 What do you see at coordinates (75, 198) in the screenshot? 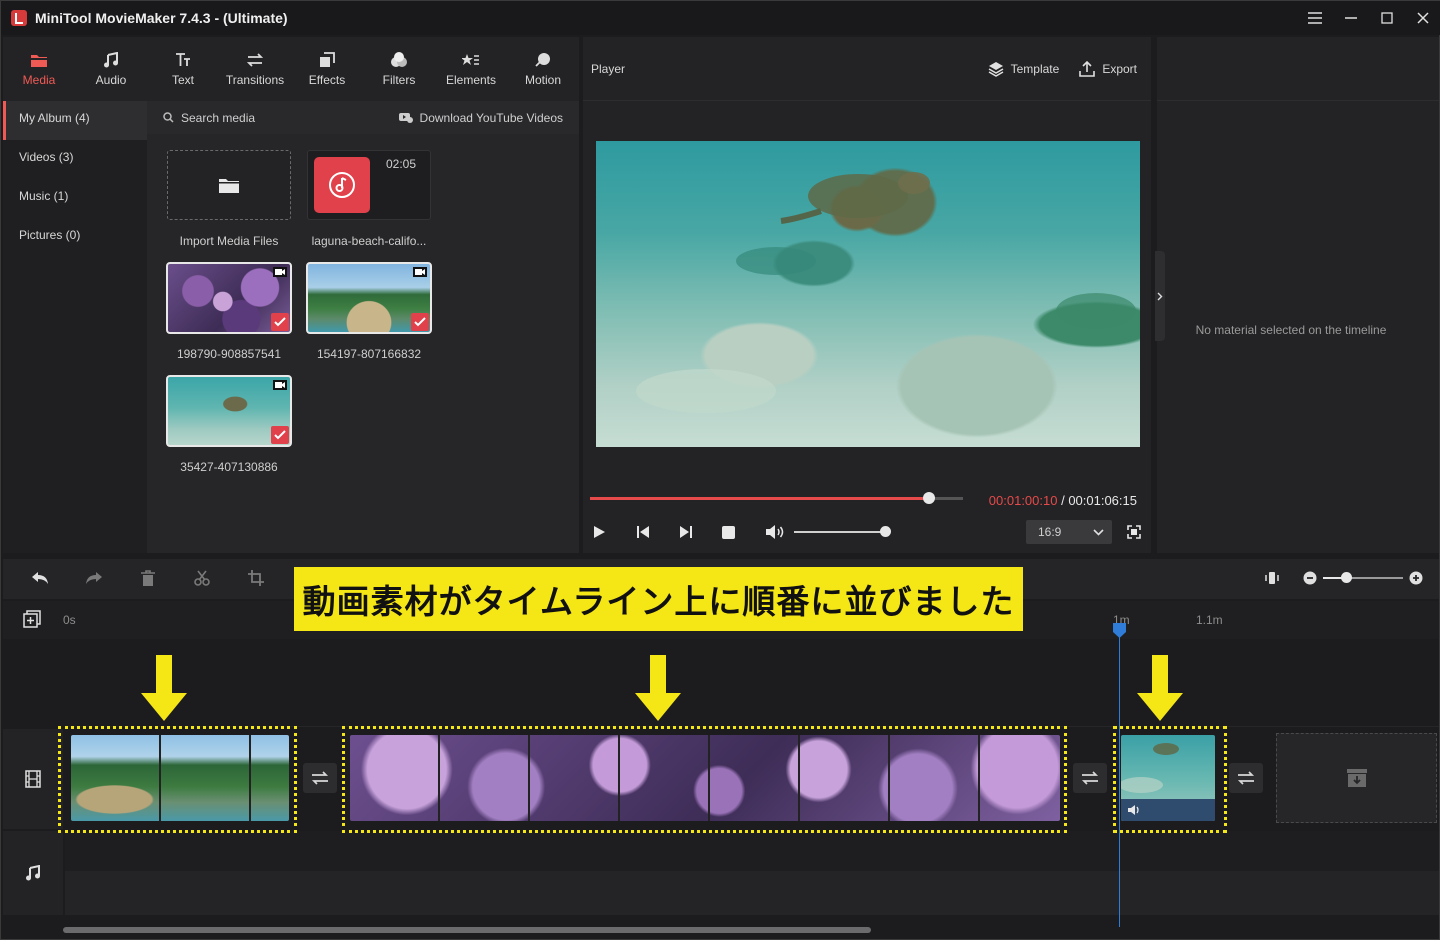
I see `sidebar-item-music: Music (1)` at bounding box center [75, 198].